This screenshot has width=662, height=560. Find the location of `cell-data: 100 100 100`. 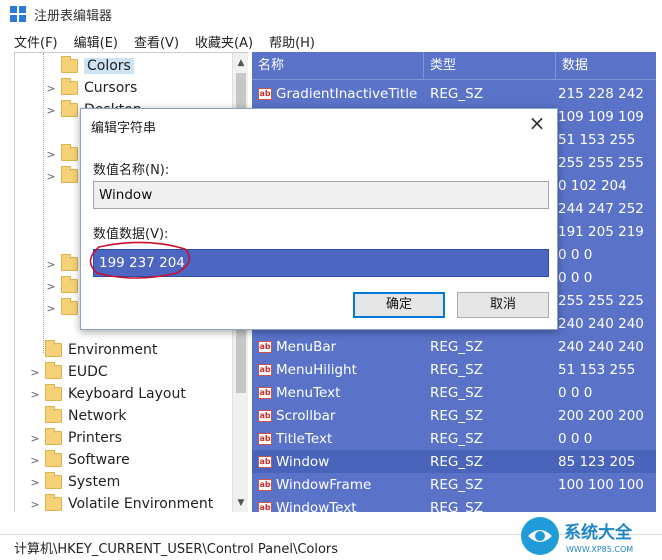

cell-data: 100 100 100 is located at coordinates (601, 484).